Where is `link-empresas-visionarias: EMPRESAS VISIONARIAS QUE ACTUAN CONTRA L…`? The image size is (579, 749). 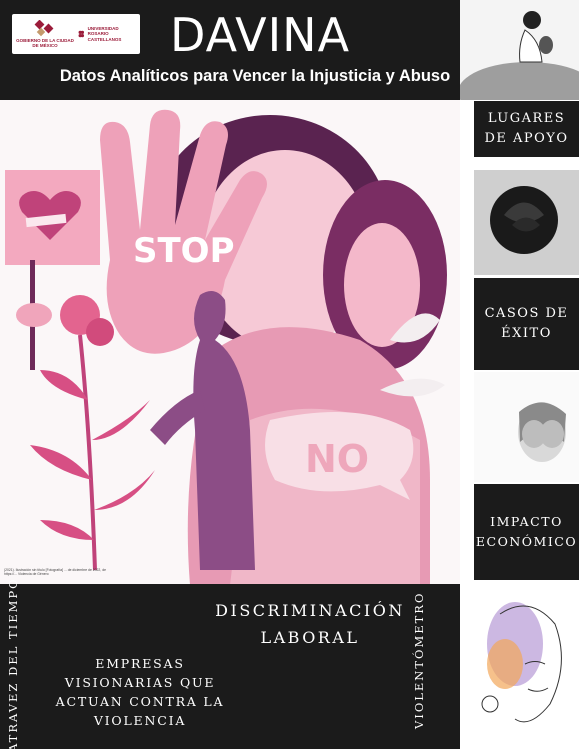 link-empresas-visionarias: EMPRESAS VISIONARIAS QUE ACTUAN CONTRA L… is located at coordinates (140, 692).